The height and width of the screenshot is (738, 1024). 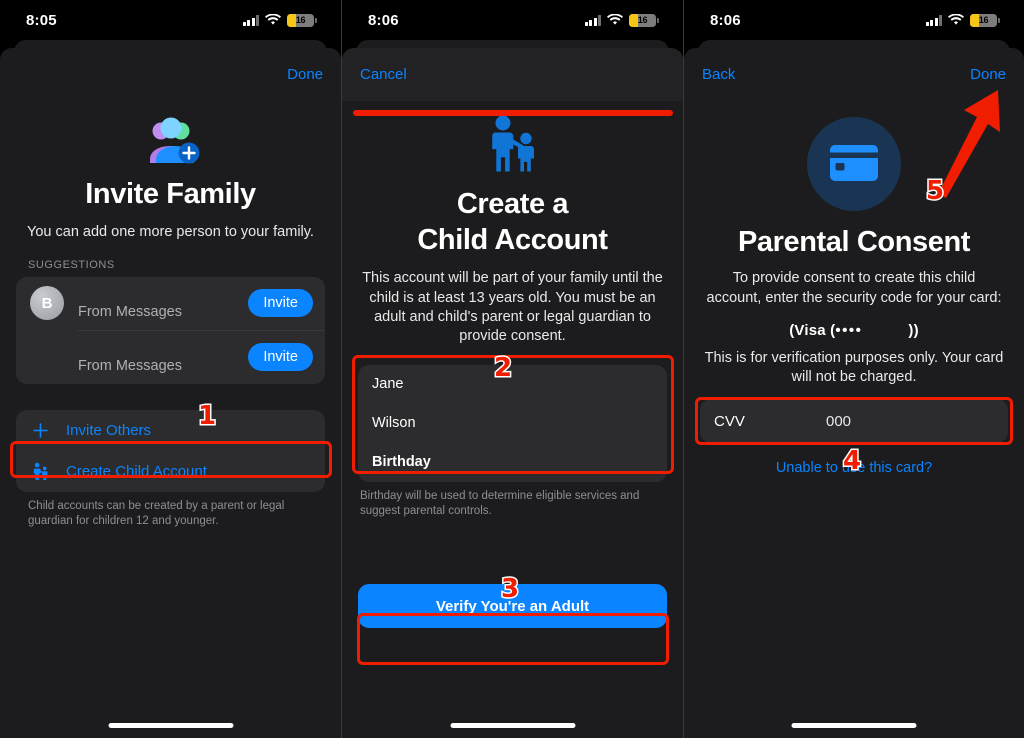 I want to click on create-child-account-row: Create Child Account, so click(x=170, y=471).